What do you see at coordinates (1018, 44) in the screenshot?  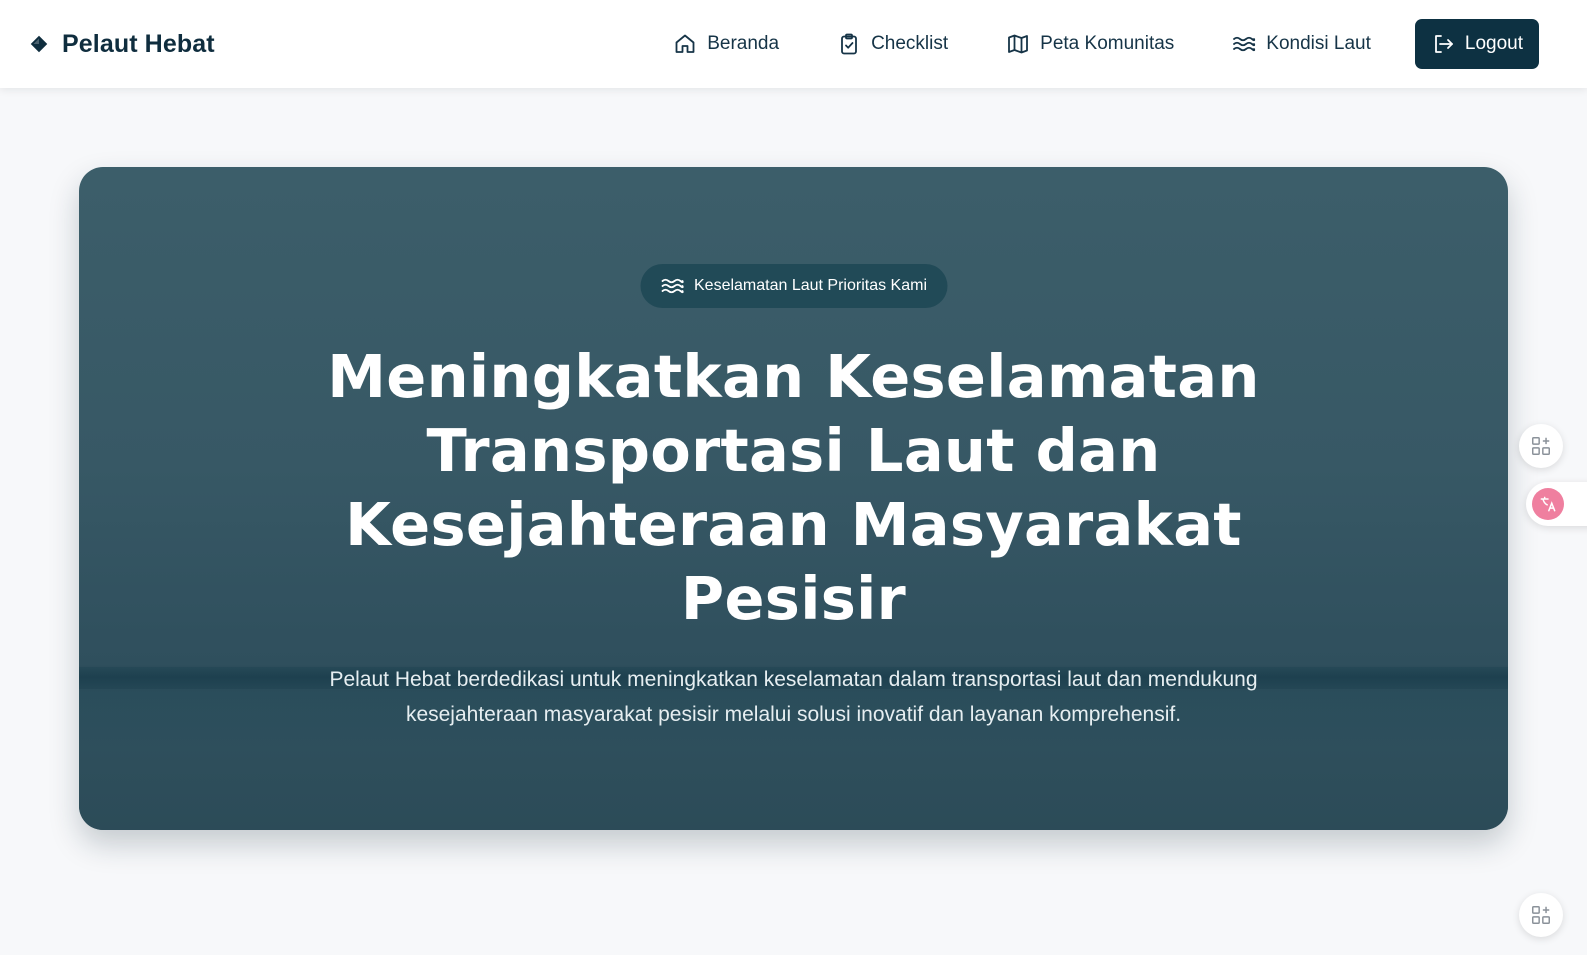 I see `map-icon` at bounding box center [1018, 44].